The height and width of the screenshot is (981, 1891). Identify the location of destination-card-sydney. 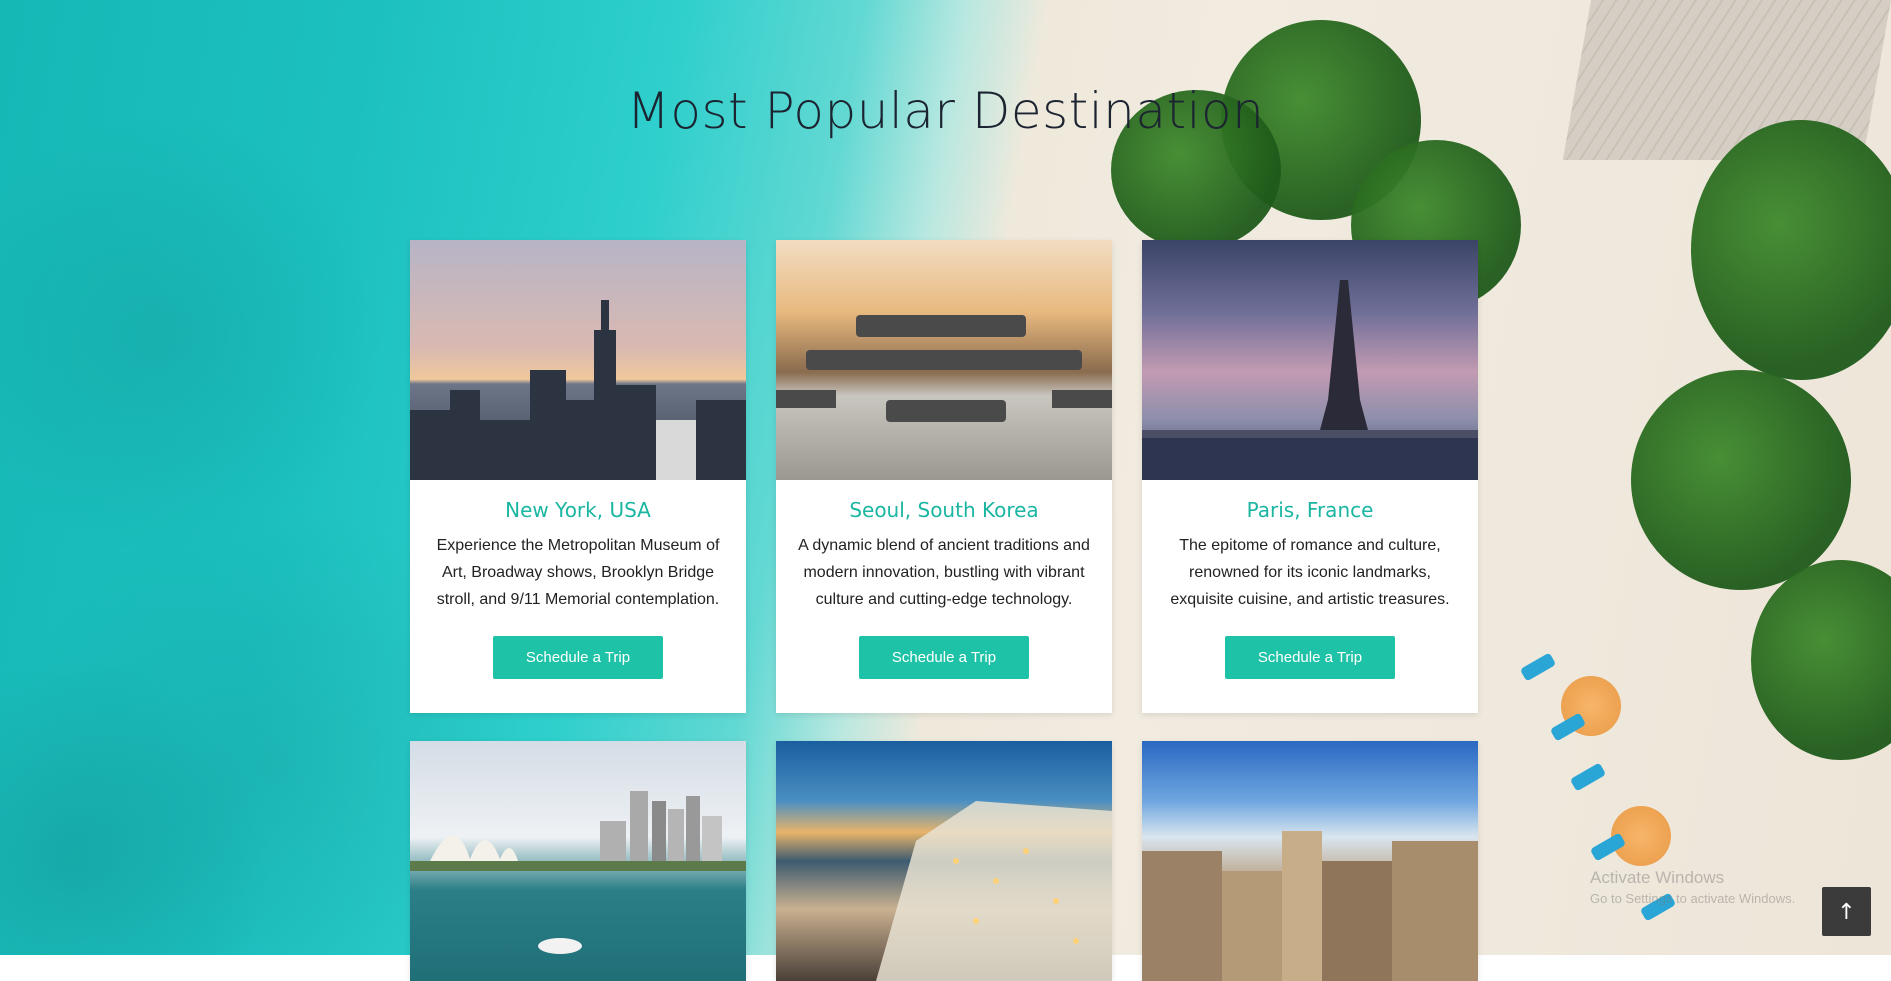
(578, 861).